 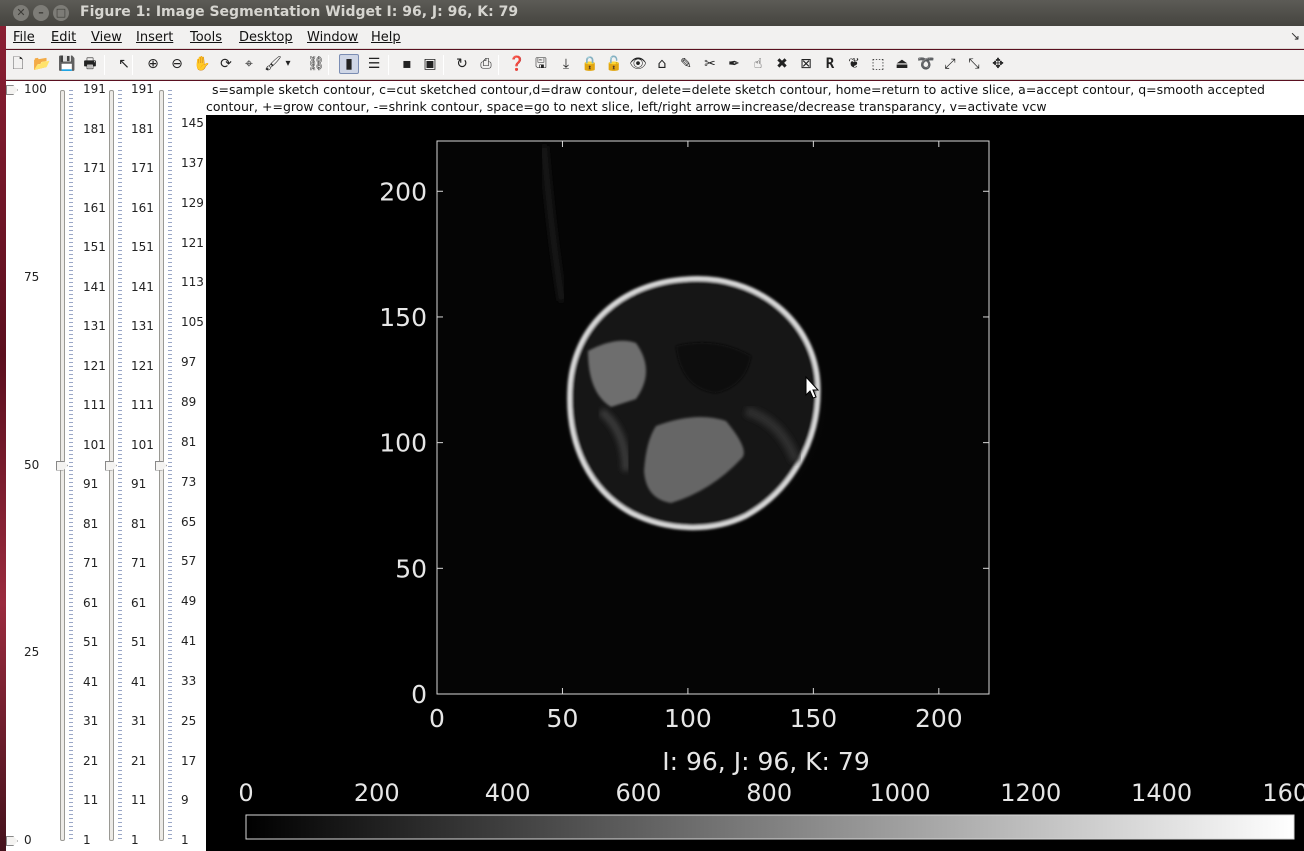 What do you see at coordinates (273, 64) in the screenshot?
I see `brush-icon: 🖌` at bounding box center [273, 64].